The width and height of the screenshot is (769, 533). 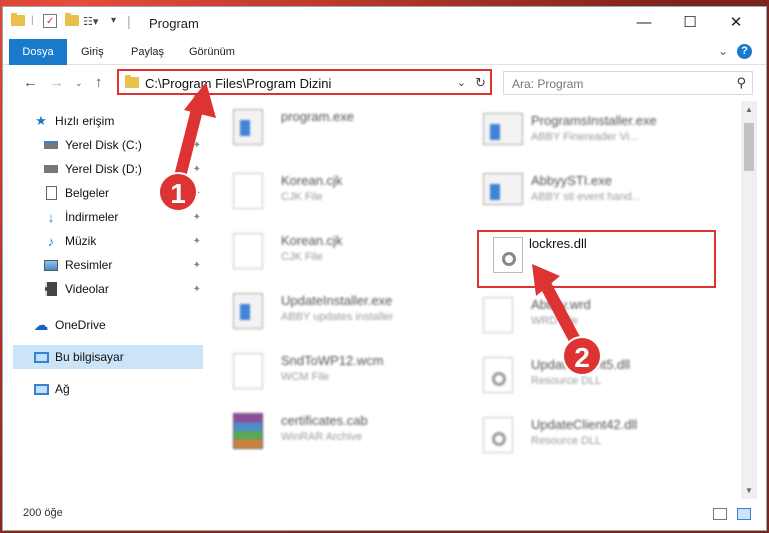 What do you see at coordinates (178, 192) in the screenshot?
I see `callout-badge-1: 1` at bounding box center [178, 192].